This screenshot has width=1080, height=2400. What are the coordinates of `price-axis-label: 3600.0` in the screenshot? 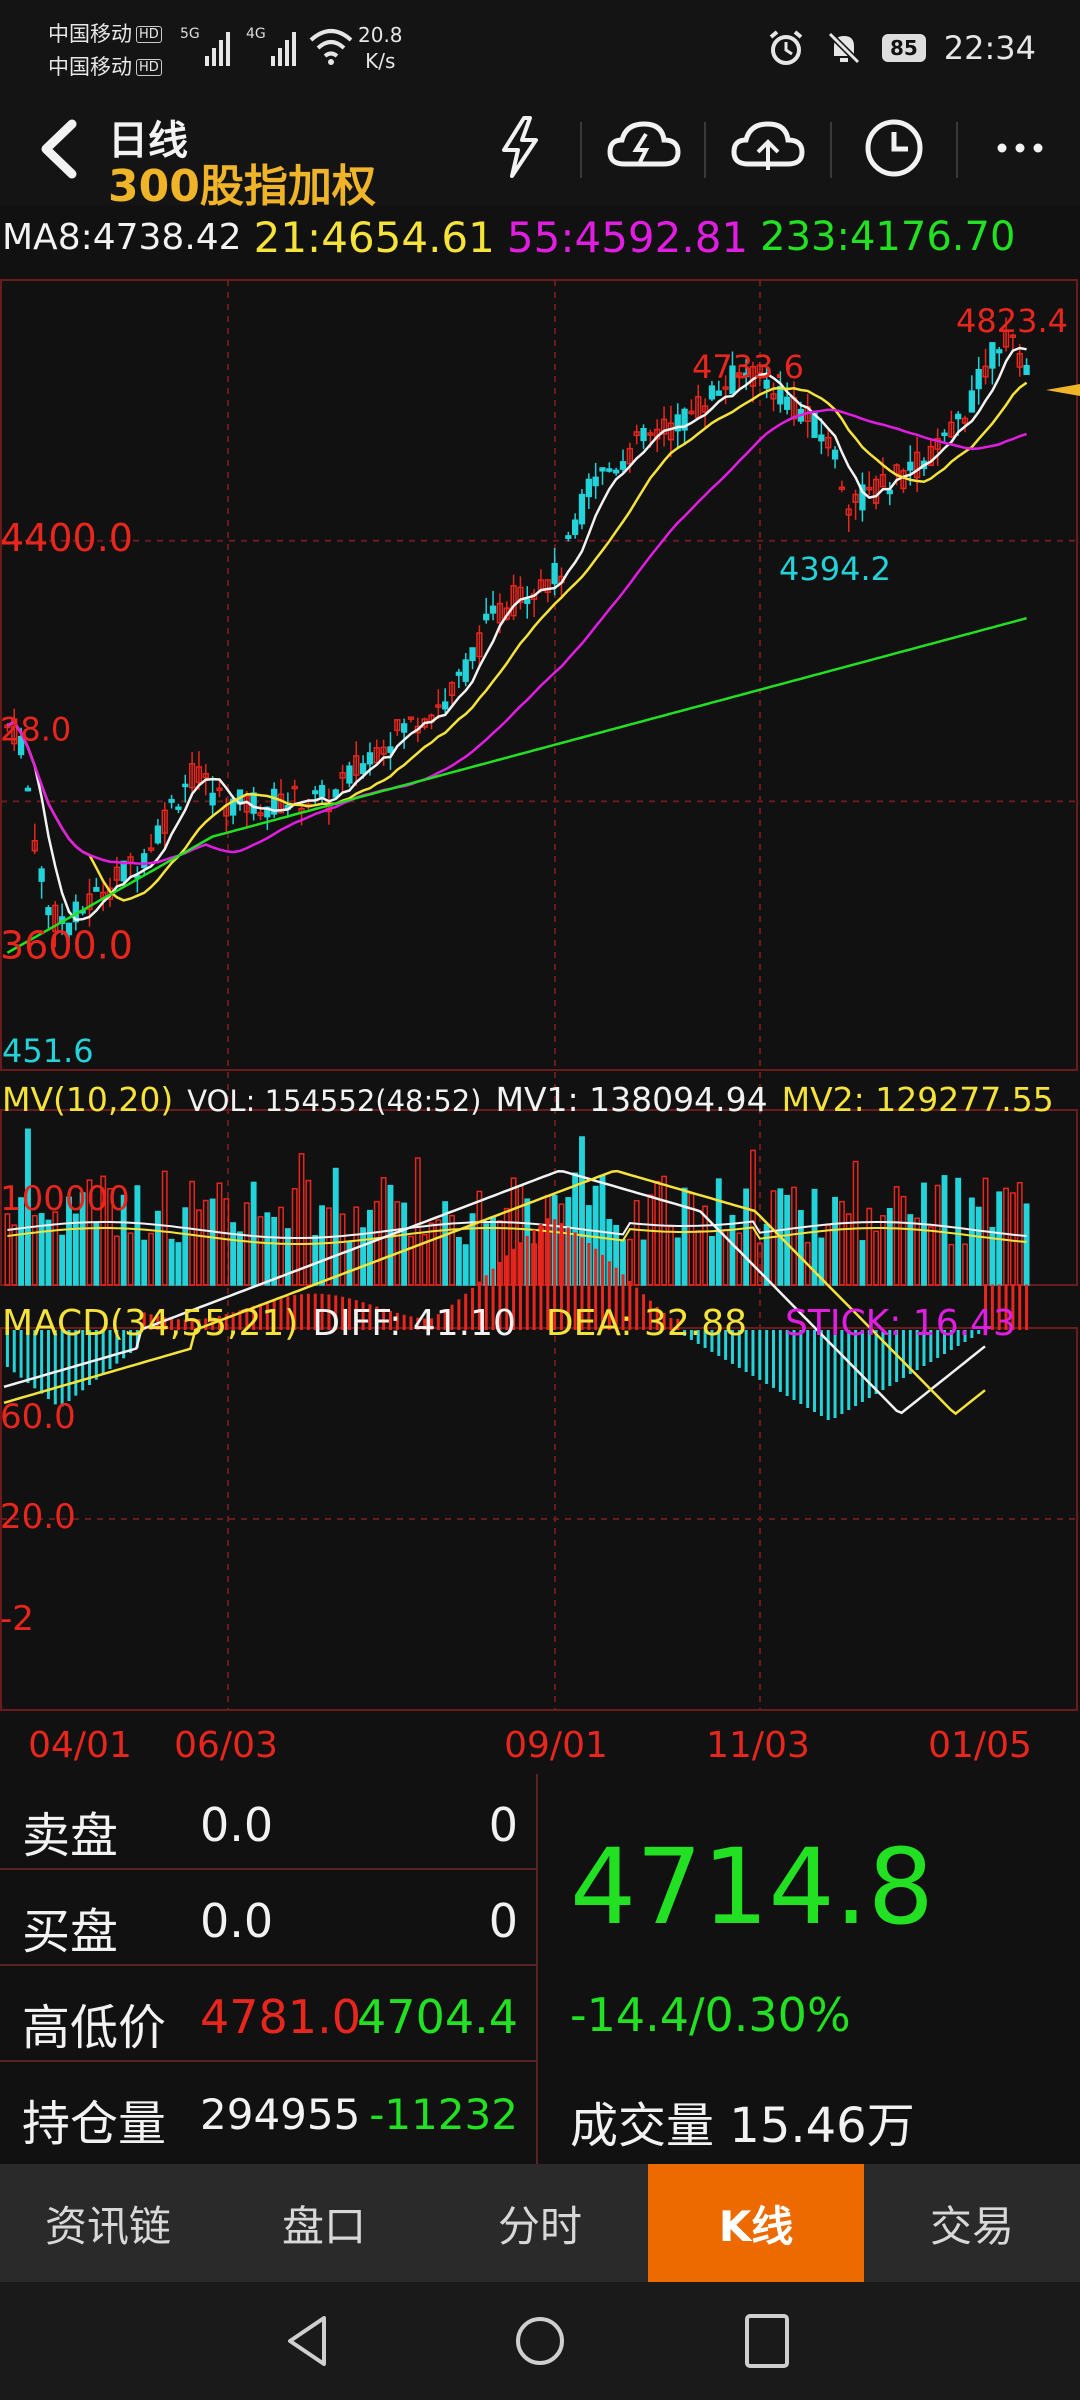 It's located at (66, 946).